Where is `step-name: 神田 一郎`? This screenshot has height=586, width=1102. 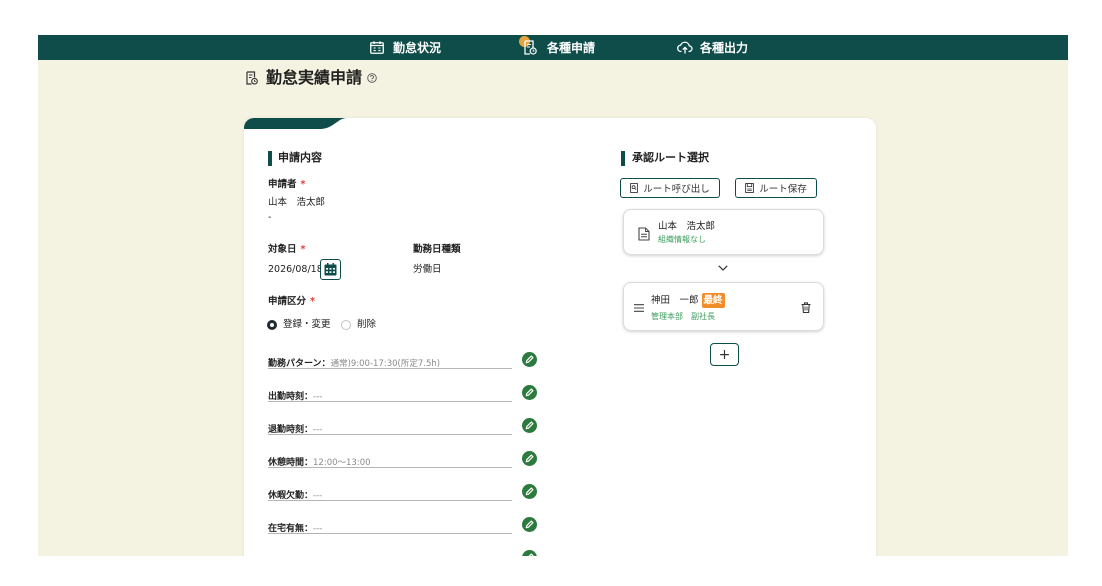
step-name: 神田 一郎 is located at coordinates (675, 300).